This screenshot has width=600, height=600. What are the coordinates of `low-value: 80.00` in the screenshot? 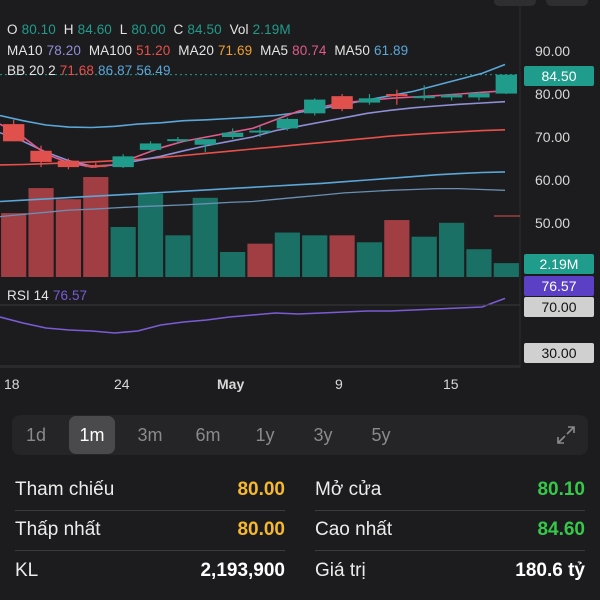 It's located at (148, 29).